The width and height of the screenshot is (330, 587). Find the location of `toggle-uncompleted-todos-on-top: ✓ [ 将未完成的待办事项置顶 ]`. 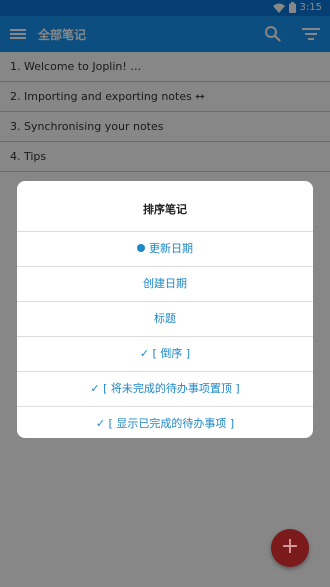

toggle-uncompleted-todos-on-top: ✓ [ 将未完成的待办事项置顶 ] is located at coordinates (165, 388).